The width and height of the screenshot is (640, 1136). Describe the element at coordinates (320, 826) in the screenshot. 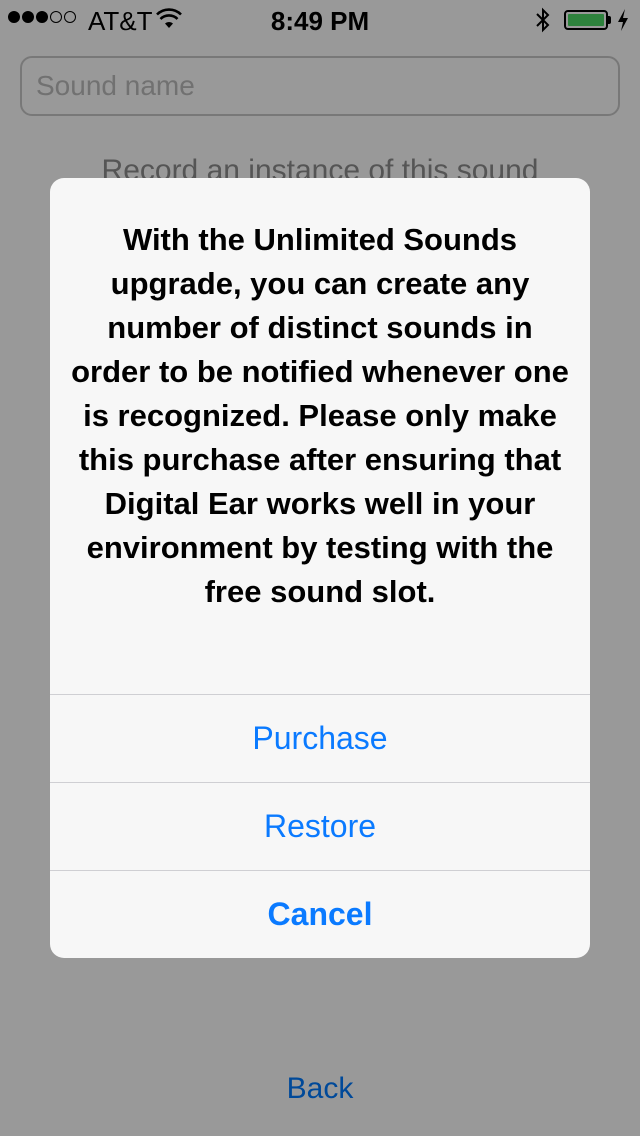

I see `restore-button: Restore` at that location.